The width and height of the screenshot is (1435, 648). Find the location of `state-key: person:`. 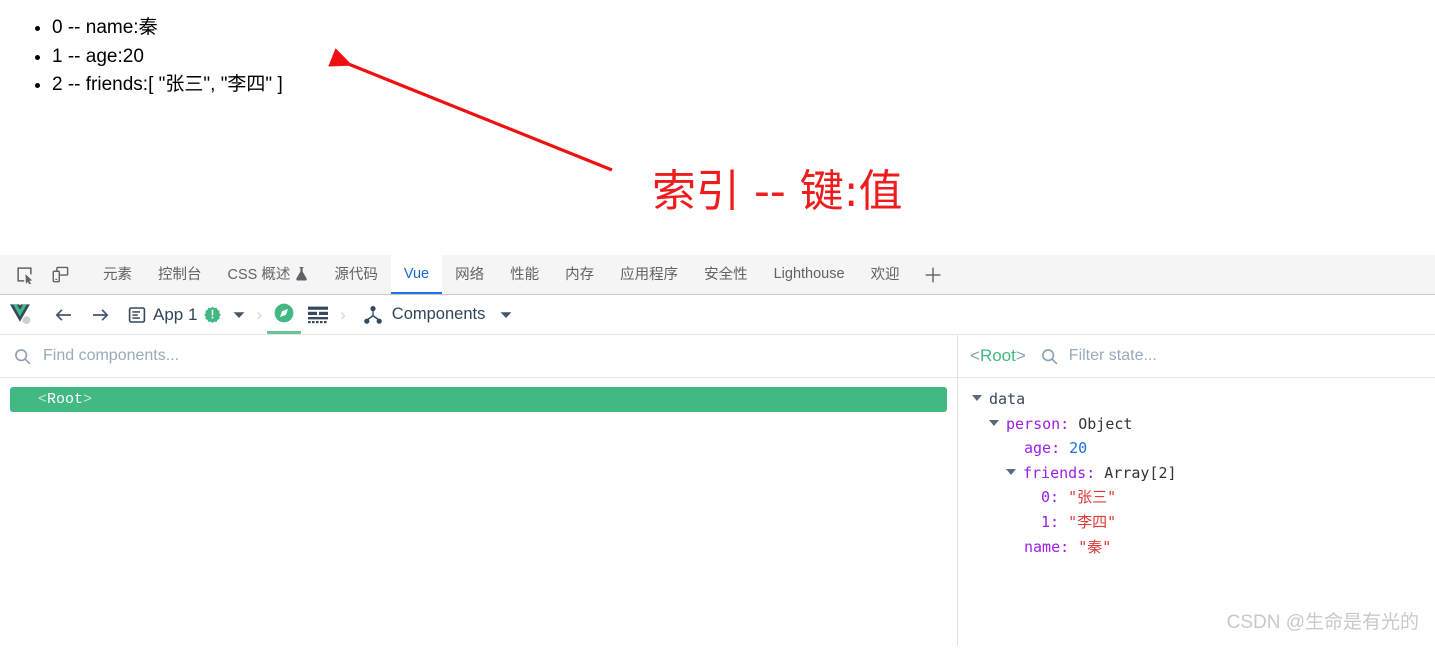

state-key: person: is located at coordinates (1042, 423).